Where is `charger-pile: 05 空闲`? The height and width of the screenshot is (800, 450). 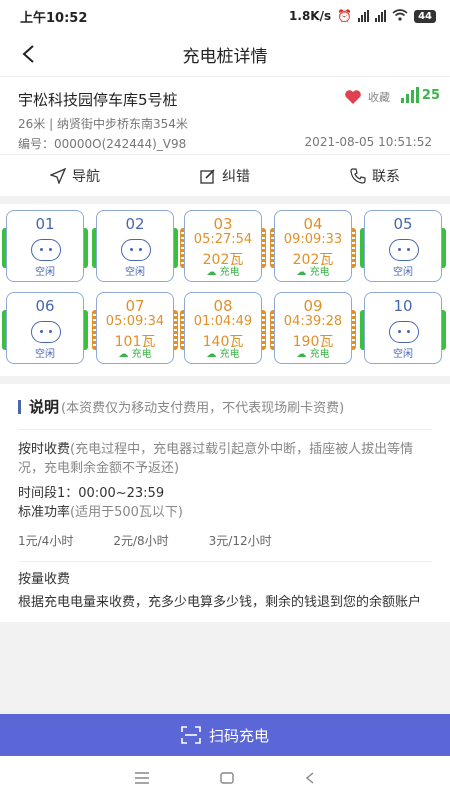 charger-pile: 05 空闲 is located at coordinates (403, 246).